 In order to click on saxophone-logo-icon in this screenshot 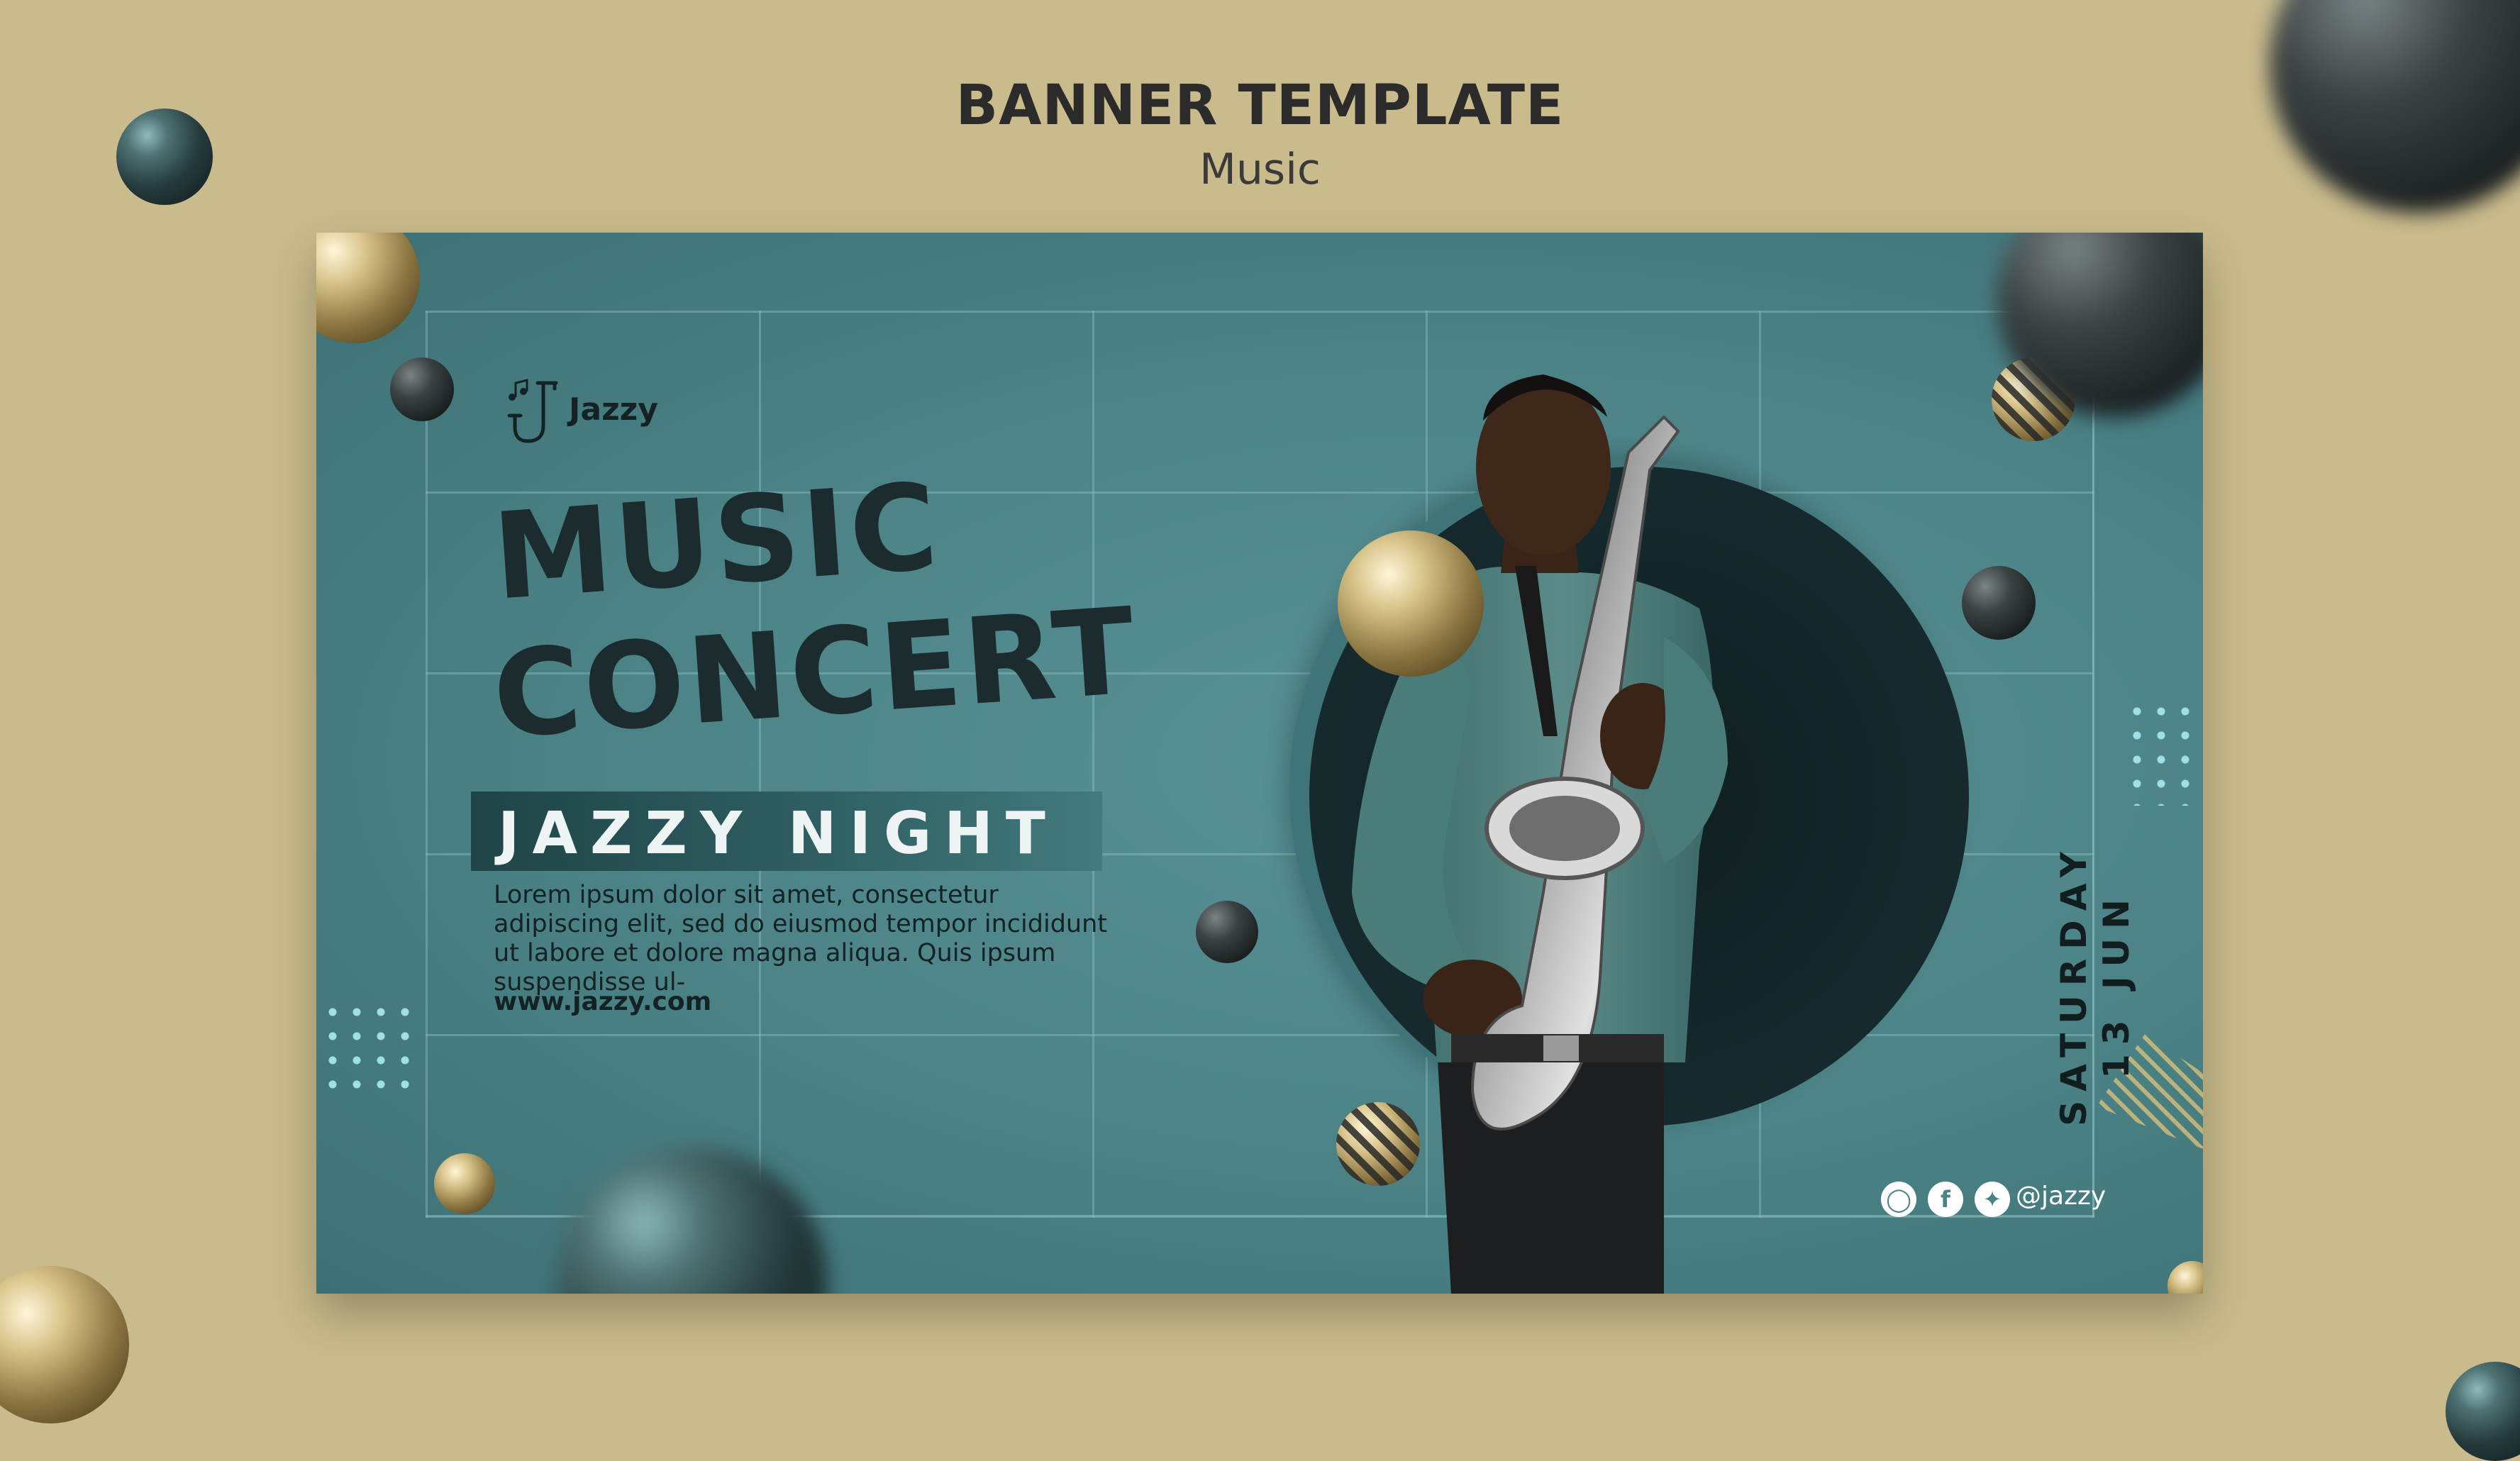, I will do `click(533, 411)`.